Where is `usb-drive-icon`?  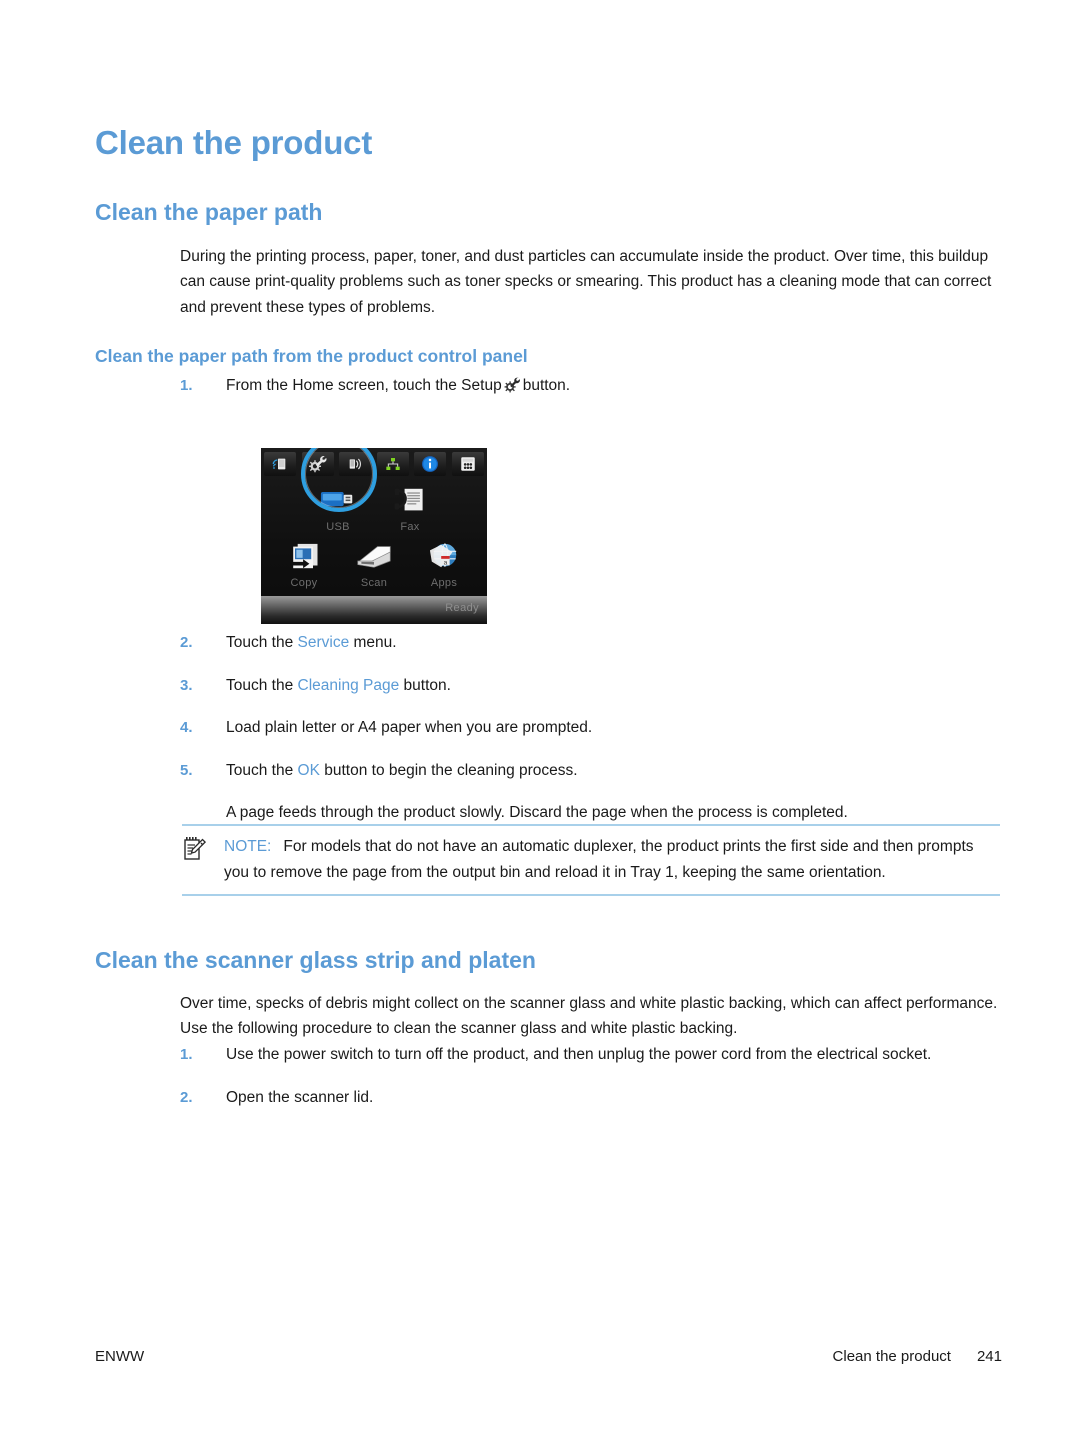 usb-drive-icon is located at coordinates (338, 500).